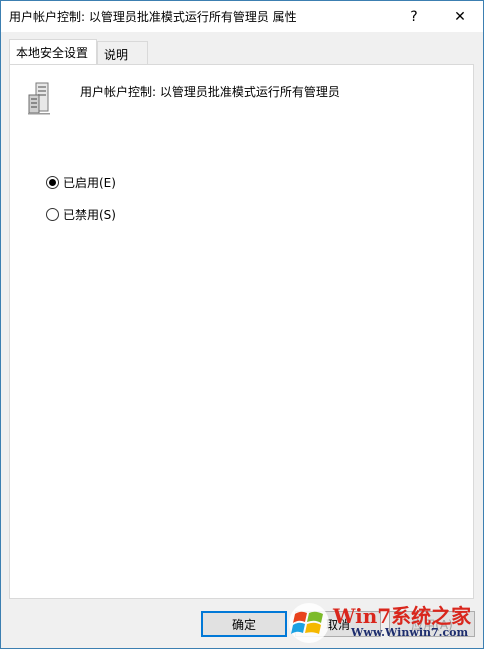 Image resolution: width=484 pixels, height=649 pixels. What do you see at coordinates (116, 55) in the screenshot?
I see `tab-label: 说明` at bounding box center [116, 55].